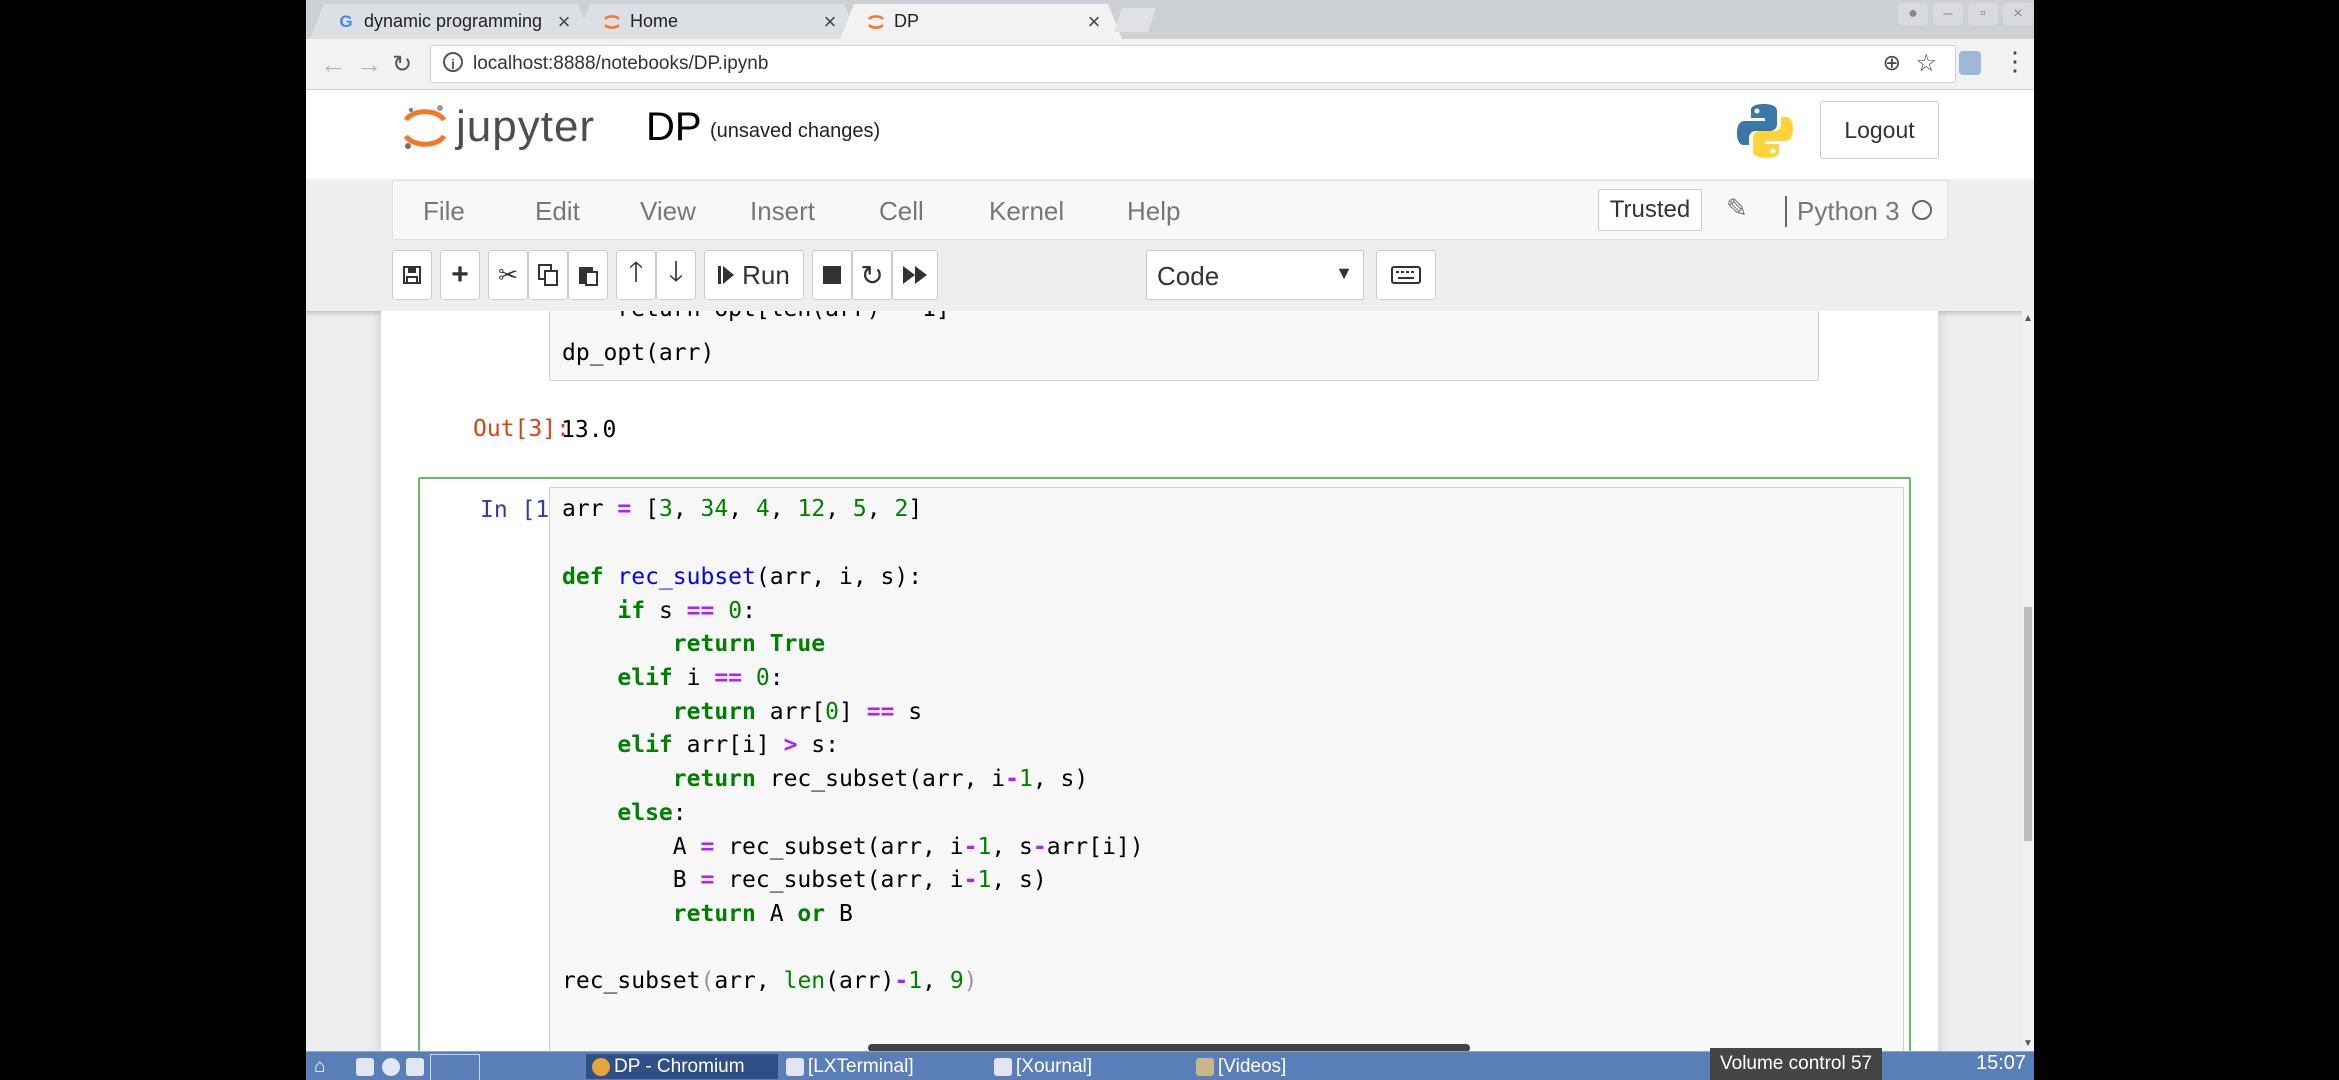 The height and width of the screenshot is (1080, 2339). What do you see at coordinates (1926, 63) in the screenshot?
I see `bookmark-star-icon: ☆` at bounding box center [1926, 63].